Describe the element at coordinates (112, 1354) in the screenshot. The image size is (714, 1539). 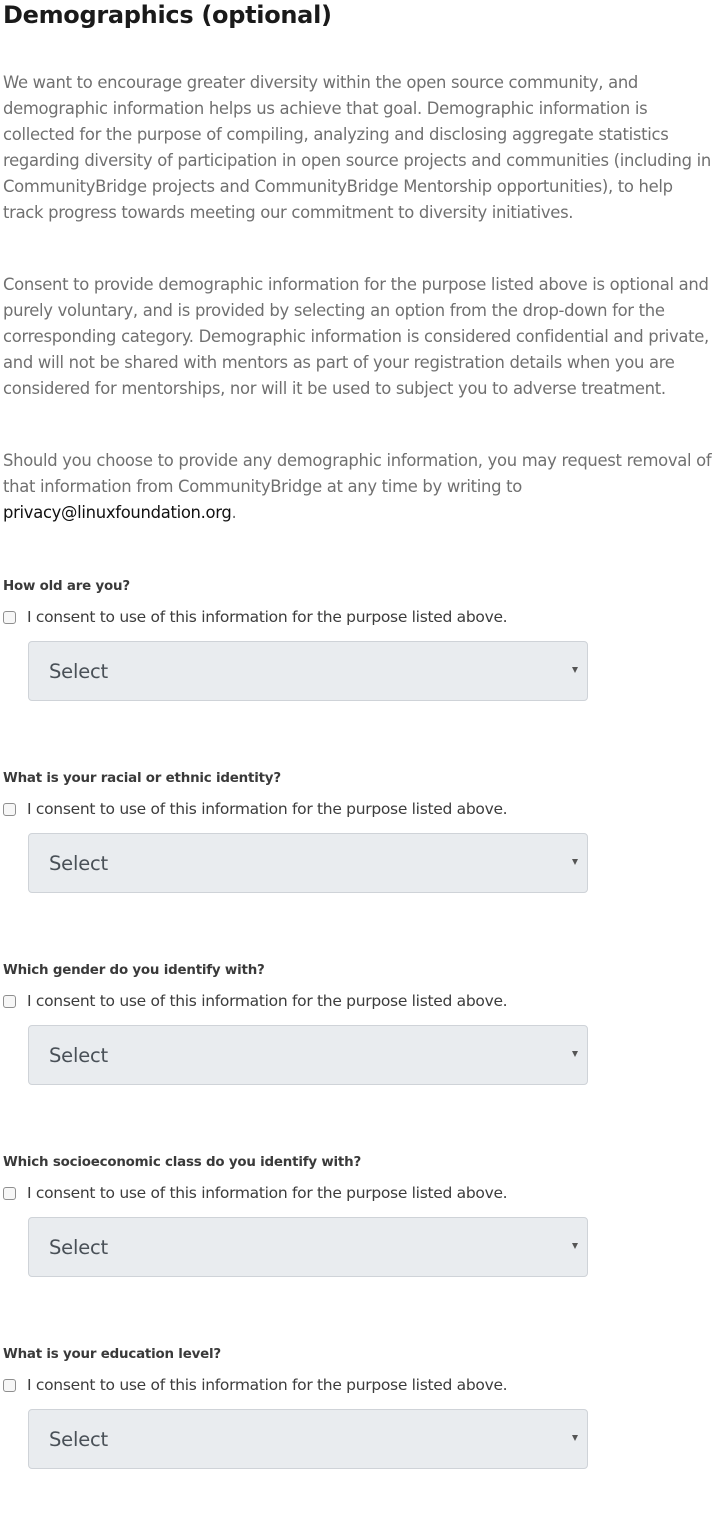
I see `question-label: What is your education level?` at that location.